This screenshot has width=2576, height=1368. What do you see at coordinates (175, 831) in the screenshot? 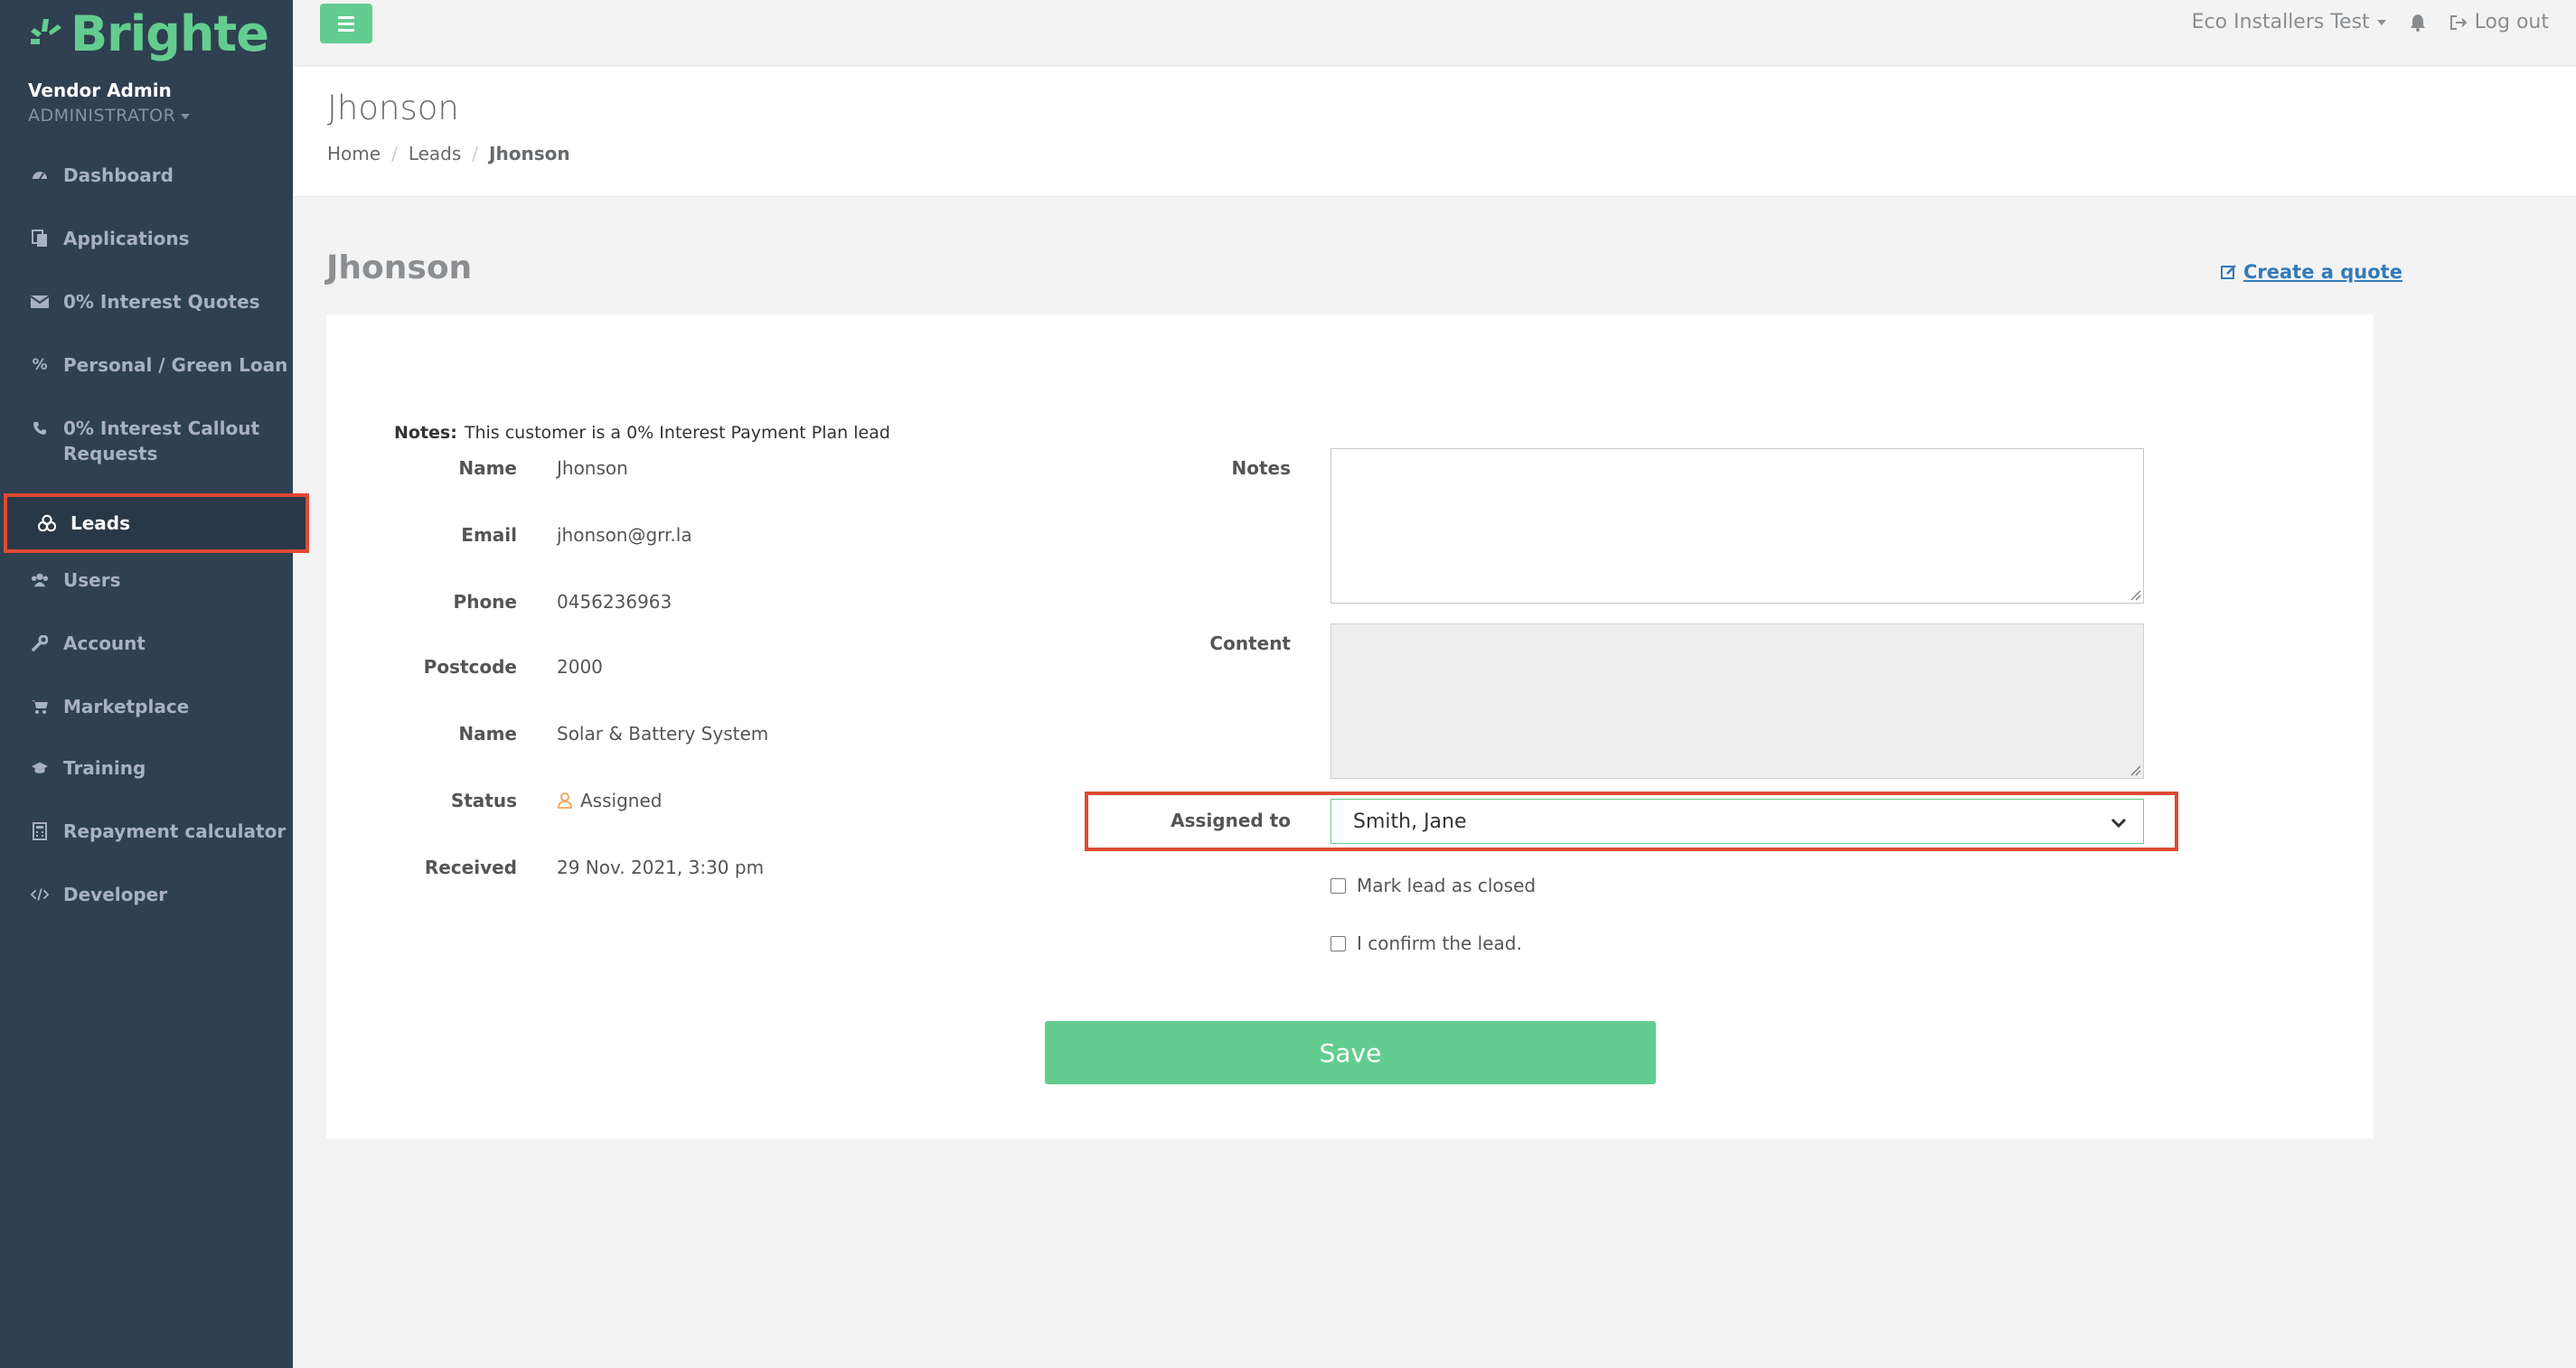
I see `sidebar-item-label: Repayment calculator` at bounding box center [175, 831].